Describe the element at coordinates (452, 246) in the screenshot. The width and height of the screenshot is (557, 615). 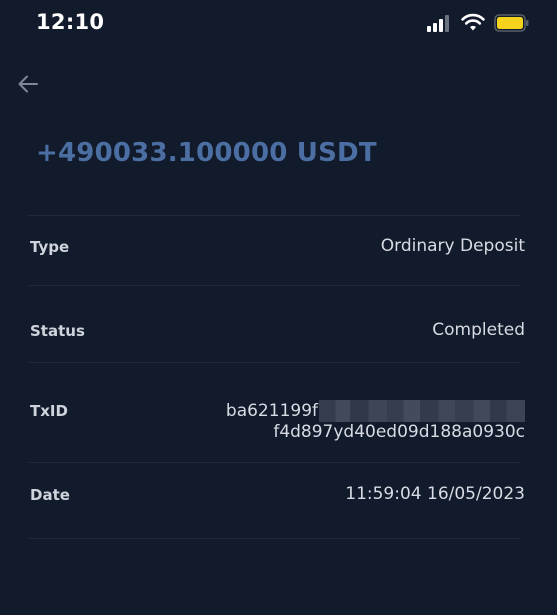
I see `type-value: Ordinary Deposit` at that location.